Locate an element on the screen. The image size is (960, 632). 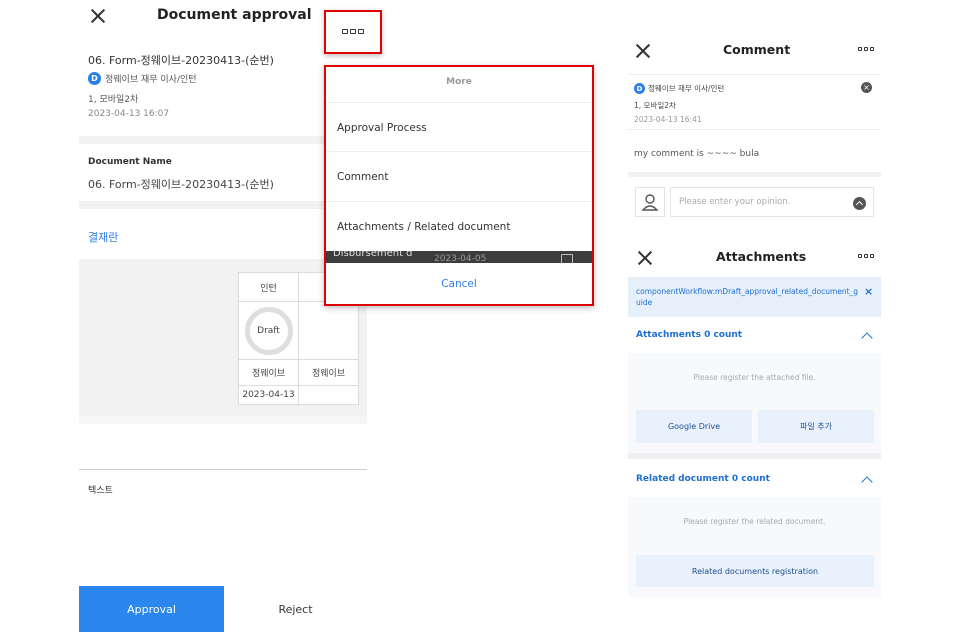
sign-cell-empty is located at coordinates (328, 330).